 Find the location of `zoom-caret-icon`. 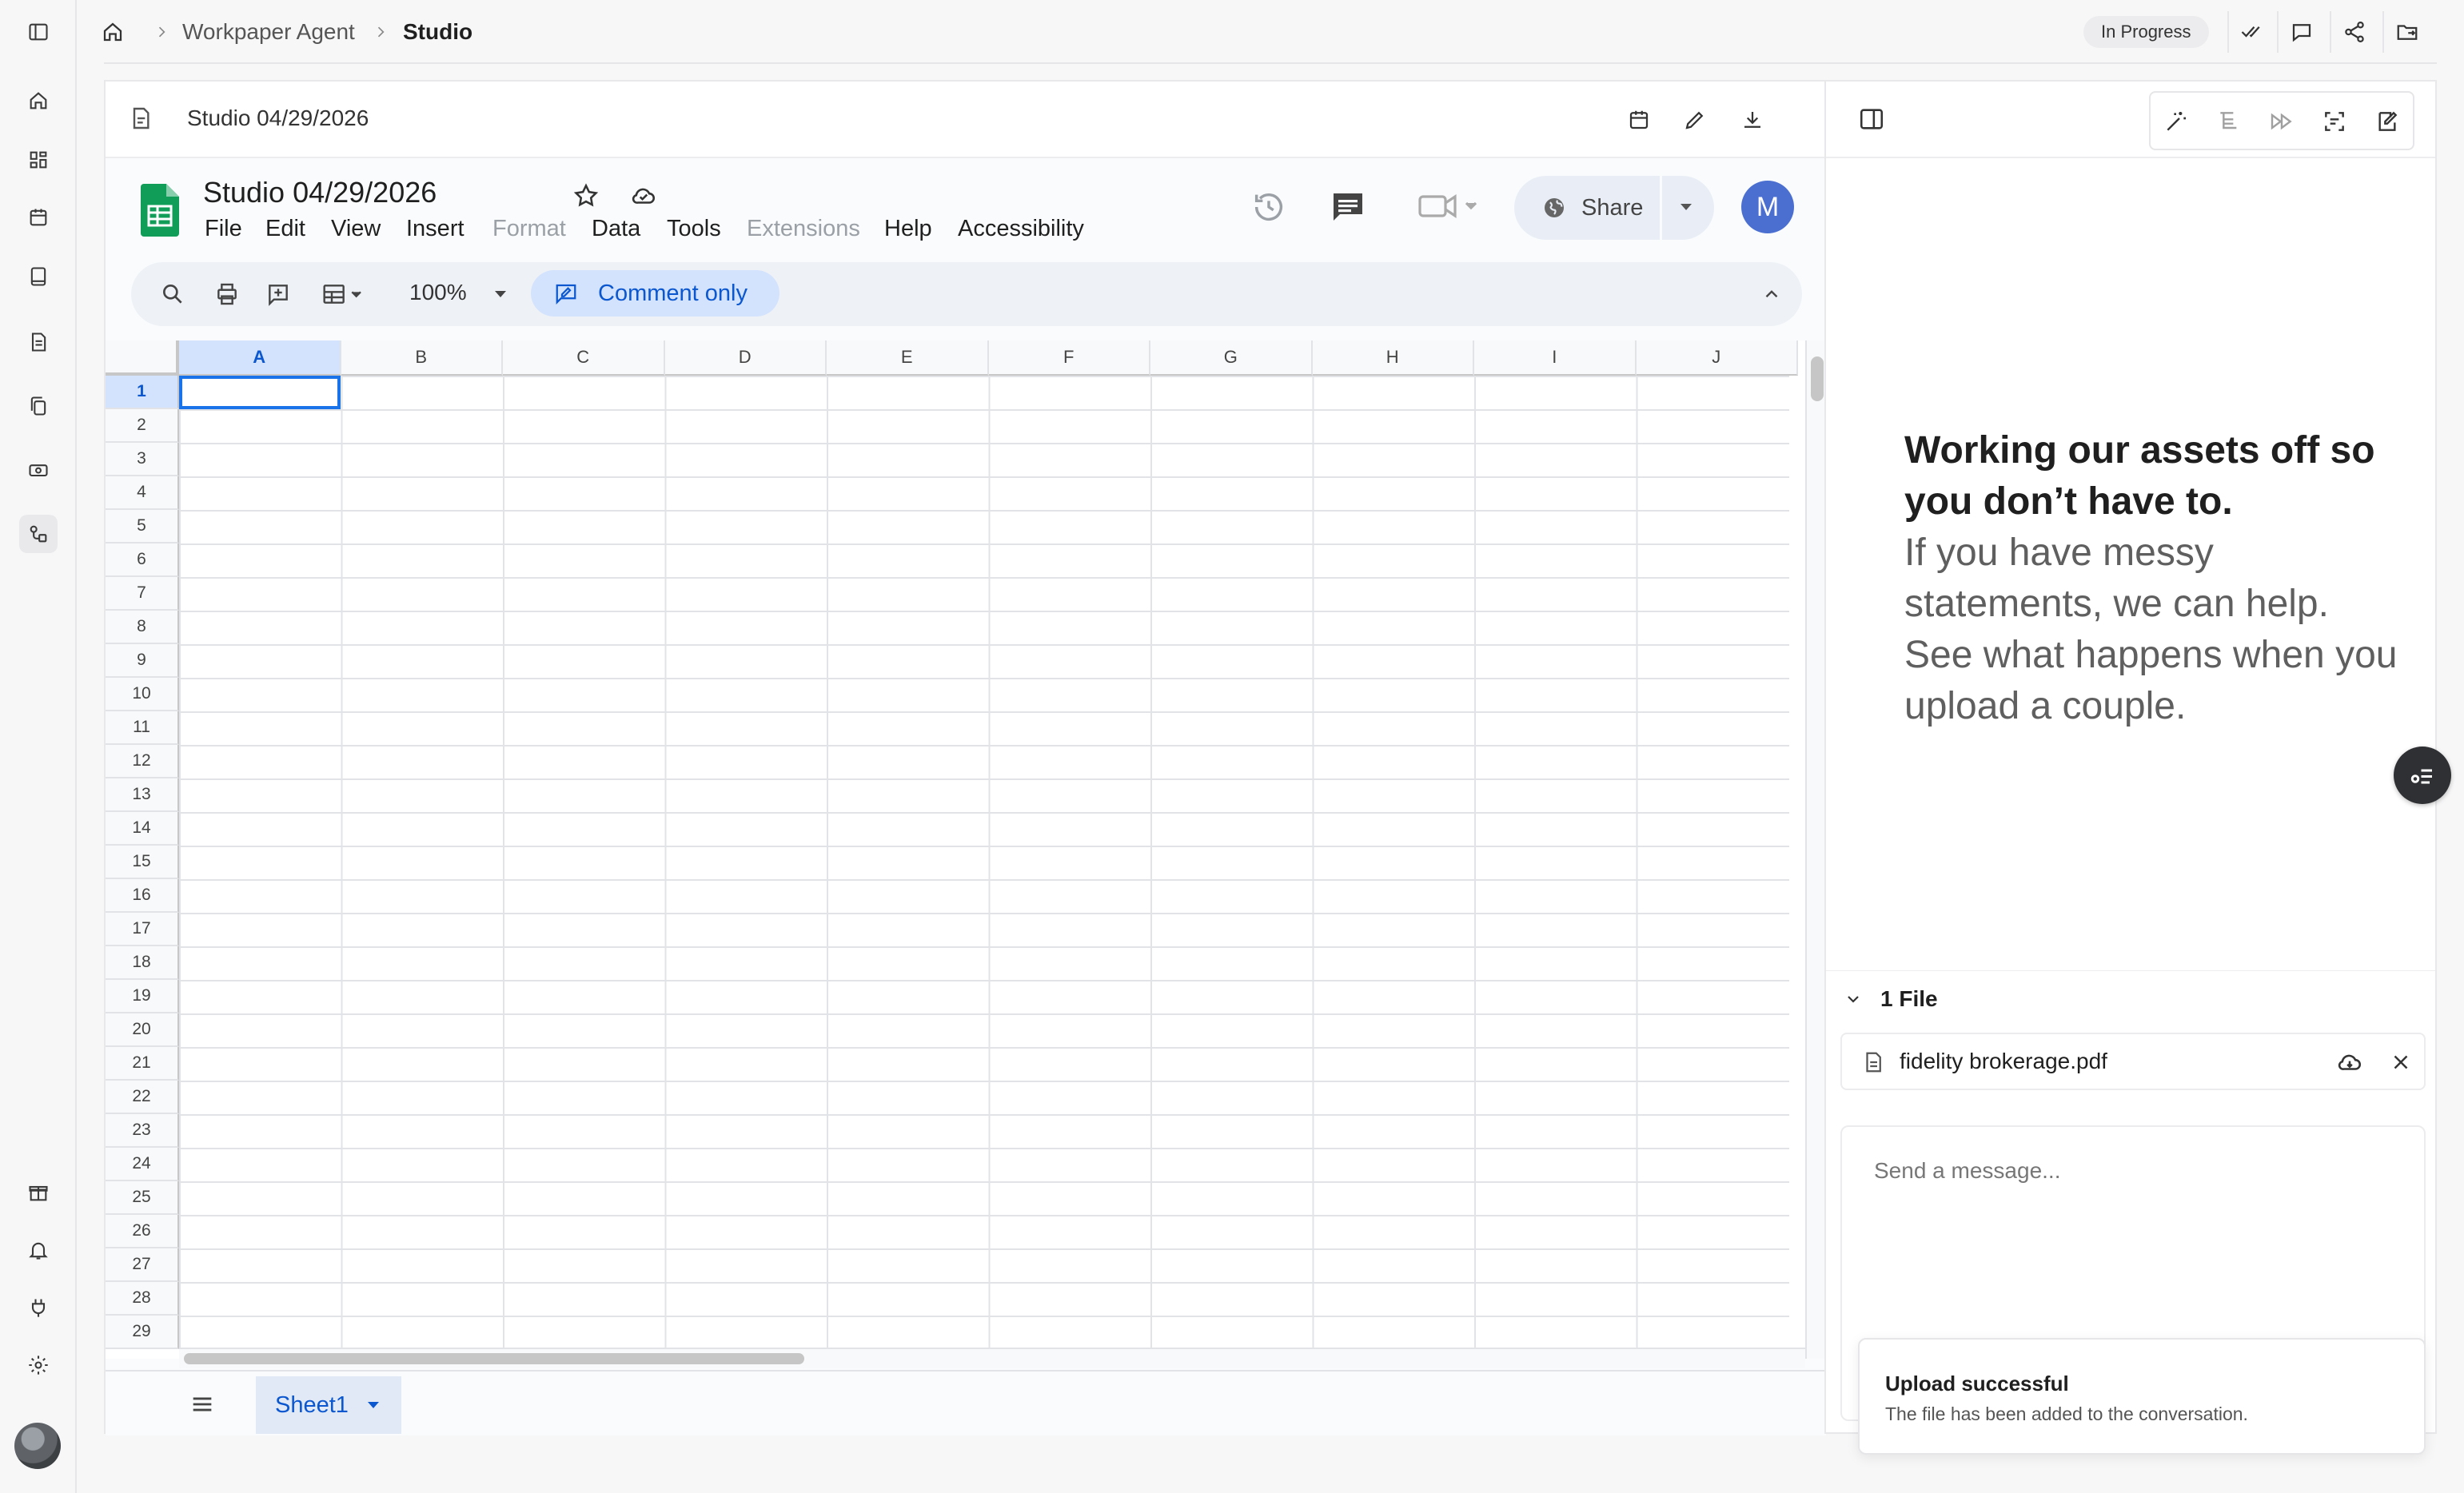

zoom-caret-icon is located at coordinates (500, 294).